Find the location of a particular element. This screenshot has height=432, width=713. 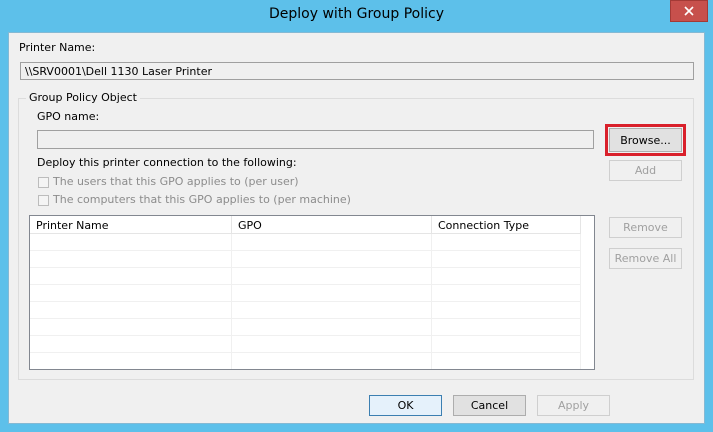

gpo-name-input is located at coordinates (315, 139).